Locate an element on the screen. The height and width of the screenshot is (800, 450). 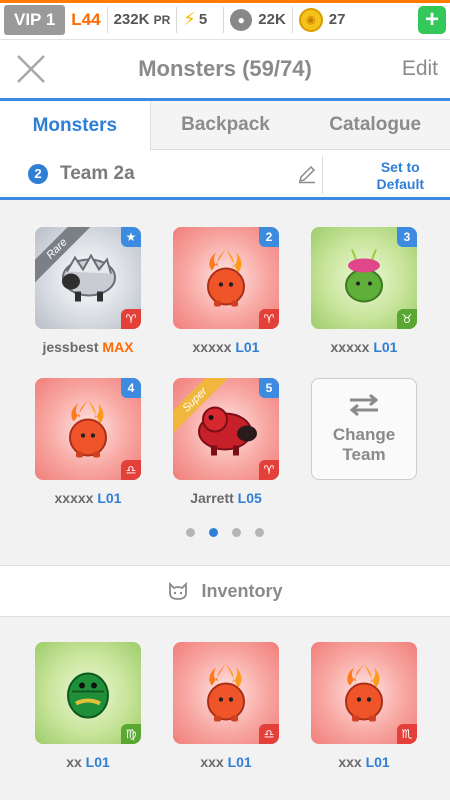
team-monster-label: jessbest MAX is located at coordinates (88, 347).